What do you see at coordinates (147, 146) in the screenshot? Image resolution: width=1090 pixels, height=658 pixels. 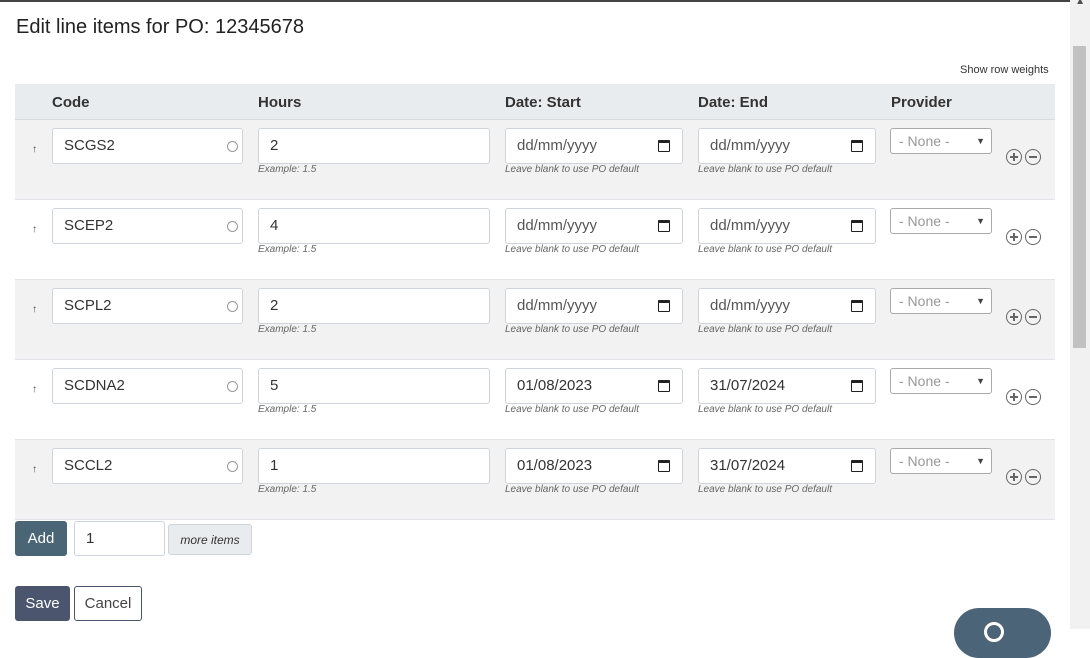 I see `code-input: SCGS2` at bounding box center [147, 146].